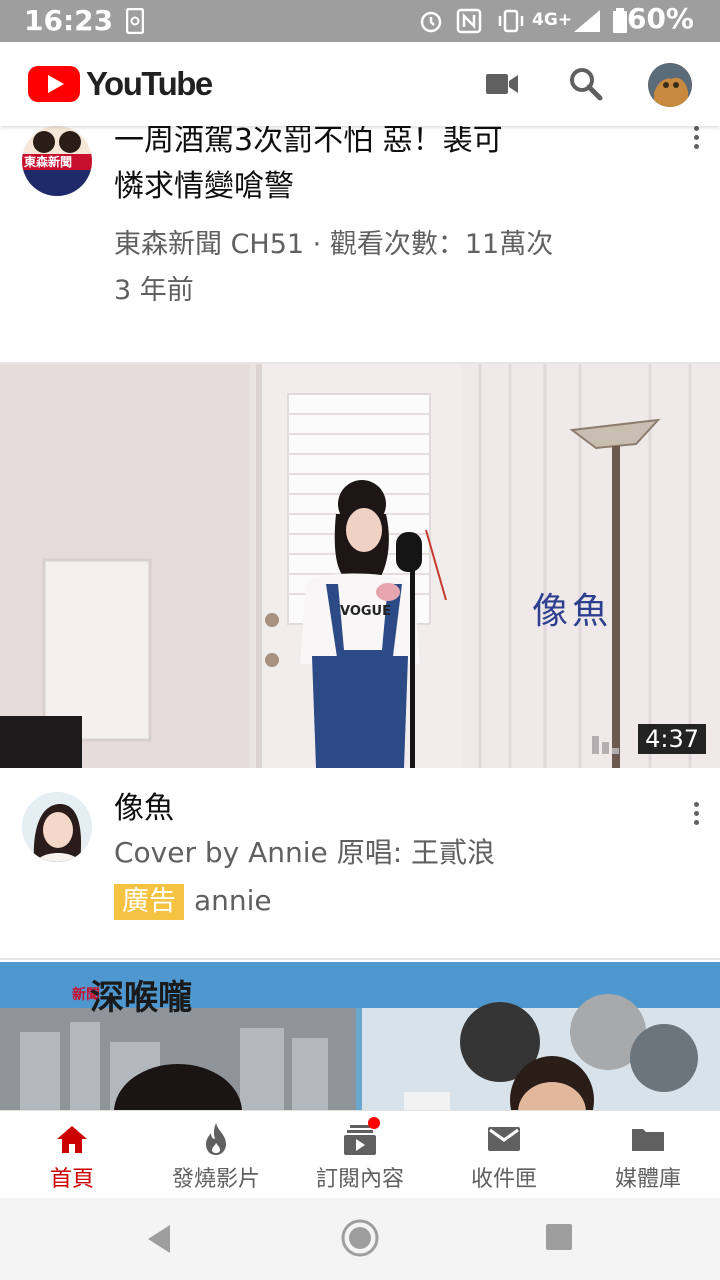  I want to click on nav-label: 訂閱內容, so click(359, 1179).